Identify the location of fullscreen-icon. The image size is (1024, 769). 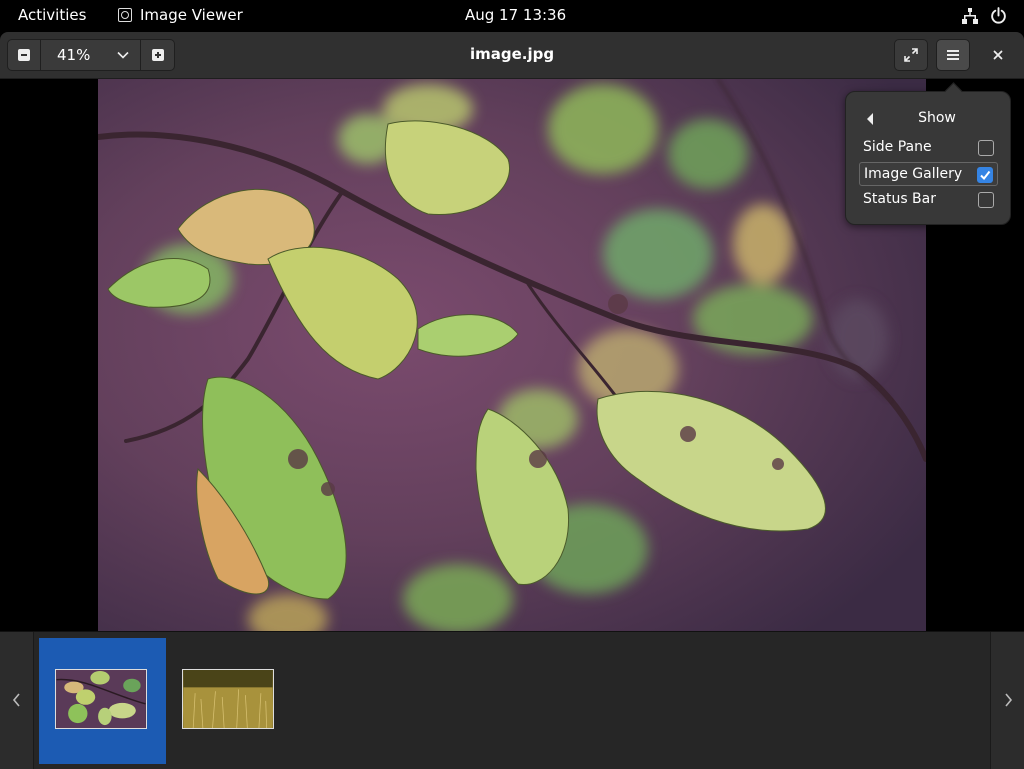
(911, 55).